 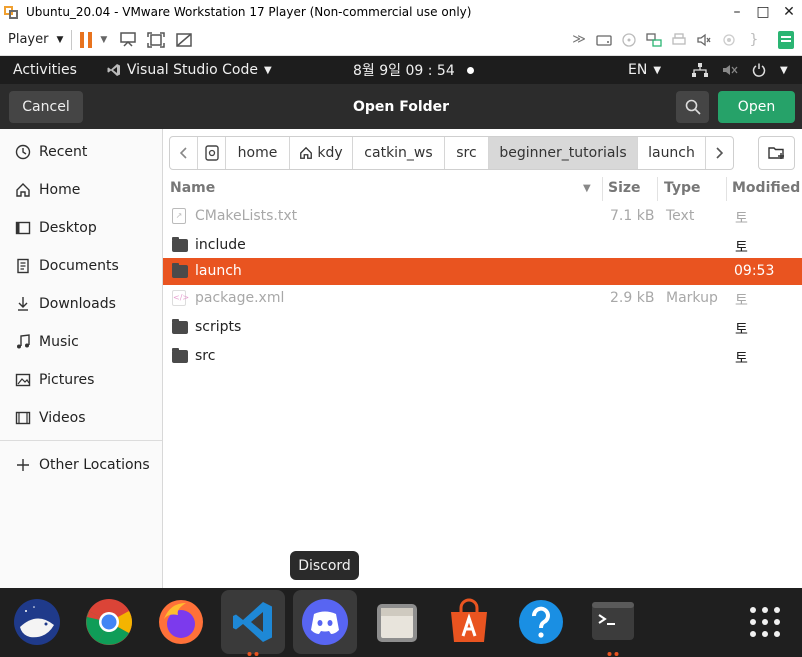 I want to click on sidebar-item-documents: Documents, so click(x=81, y=266).